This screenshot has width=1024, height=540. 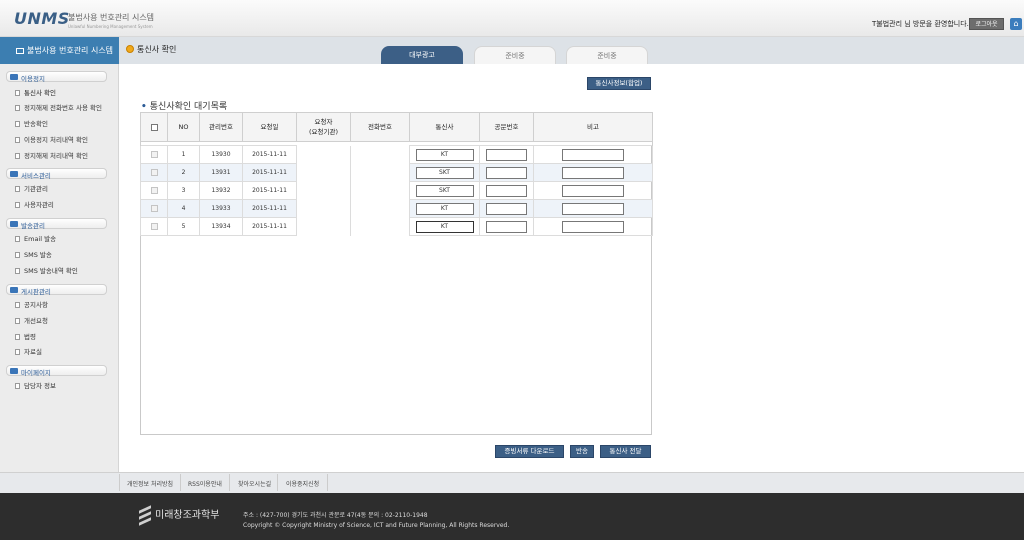 I want to click on table-row: 1 13930 2015-11-11 KT, so click(x=396, y=154).